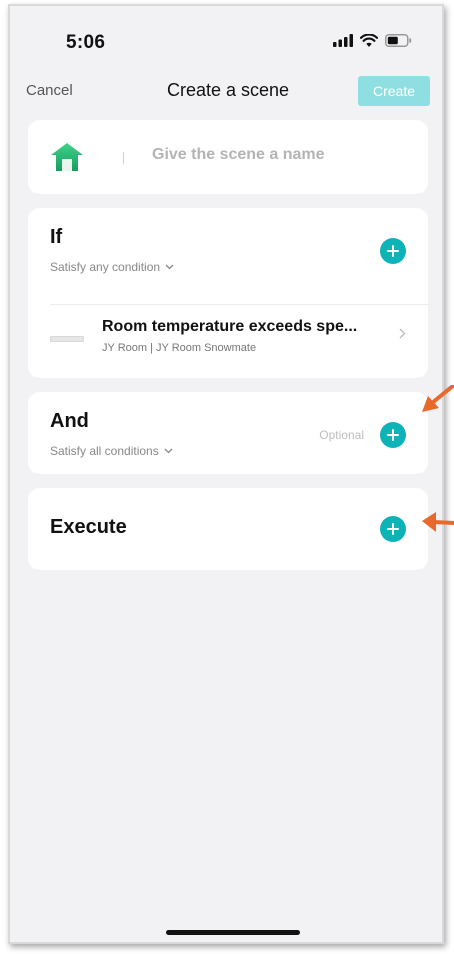  Describe the element at coordinates (393, 529) in the screenshot. I see `add-action-button` at that location.